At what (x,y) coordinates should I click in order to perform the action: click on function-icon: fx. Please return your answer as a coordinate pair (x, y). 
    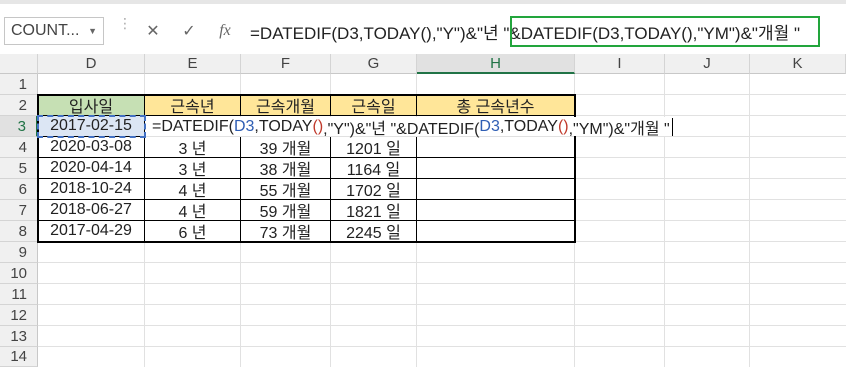
    Looking at the image, I should click on (225, 30).